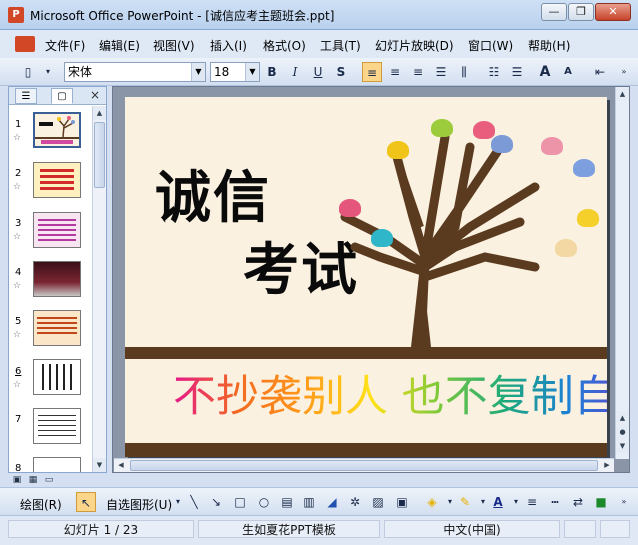 The image size is (638, 545). What do you see at coordinates (355, 502) in the screenshot?
I see `diagram-icon: ✲` at bounding box center [355, 502].